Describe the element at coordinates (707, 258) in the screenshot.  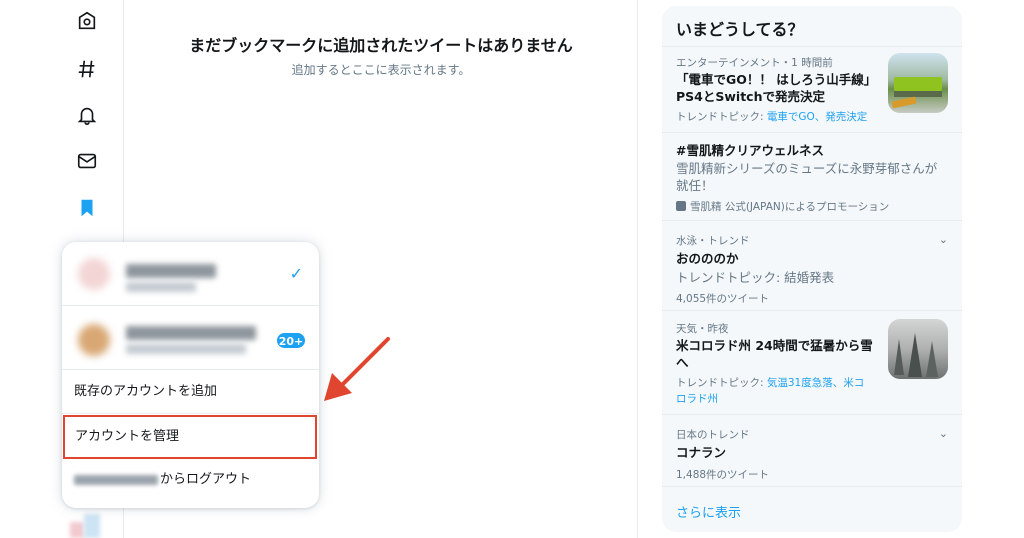
I see `trend-name: おのののか` at that location.